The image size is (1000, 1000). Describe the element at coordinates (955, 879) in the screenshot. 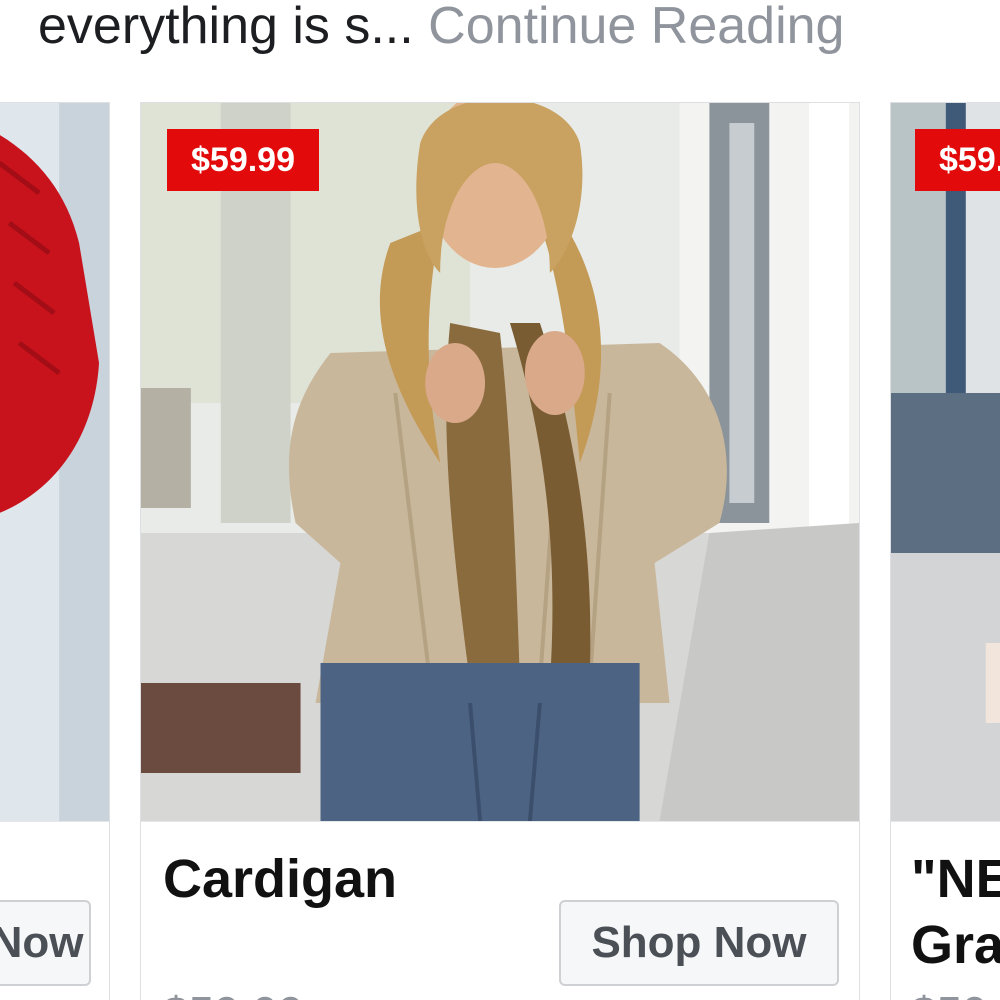

I see `product-title-line1: "NEW"` at that location.